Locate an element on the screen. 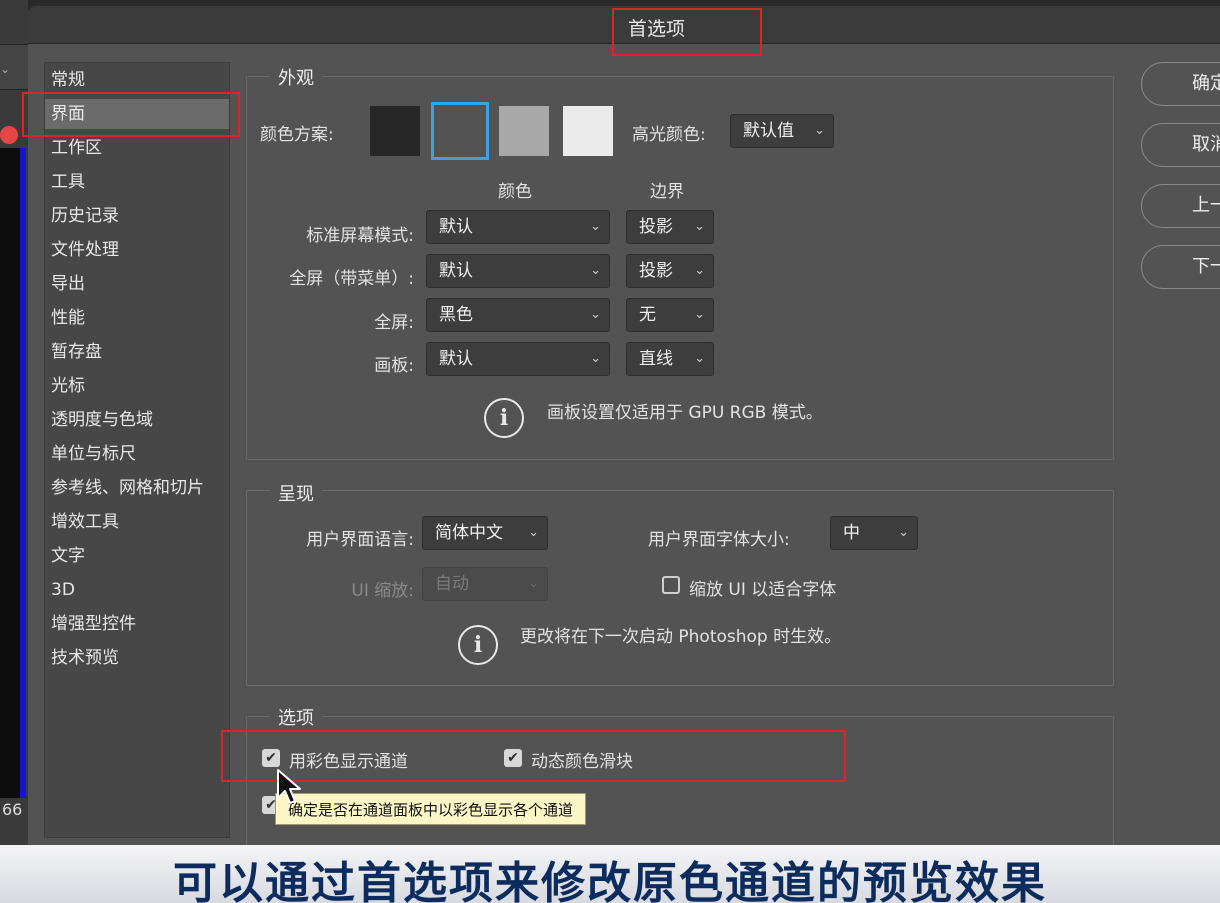 Image resolution: width=1220 pixels, height=903 pixels. artboard-color-value: 默认 is located at coordinates (456, 359).